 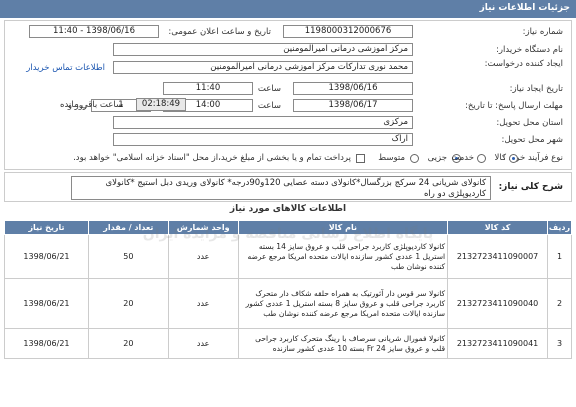 What do you see at coordinates (500, 158) in the screenshot?
I see `goods-label: کالا` at bounding box center [500, 158].